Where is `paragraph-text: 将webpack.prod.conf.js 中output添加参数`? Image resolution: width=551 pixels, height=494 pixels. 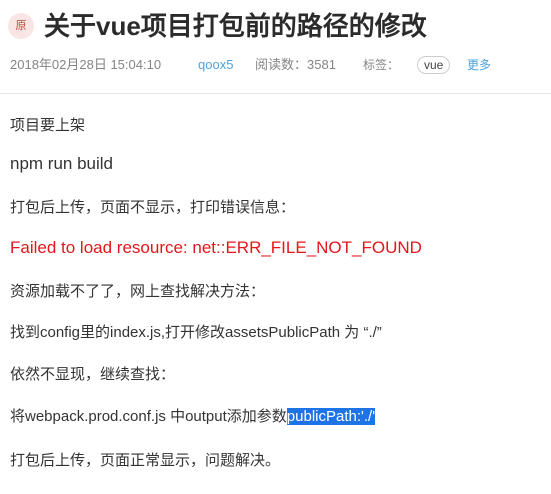 paragraph-text: 将webpack.prod.conf.js 中output添加参数 is located at coordinates (148, 416).